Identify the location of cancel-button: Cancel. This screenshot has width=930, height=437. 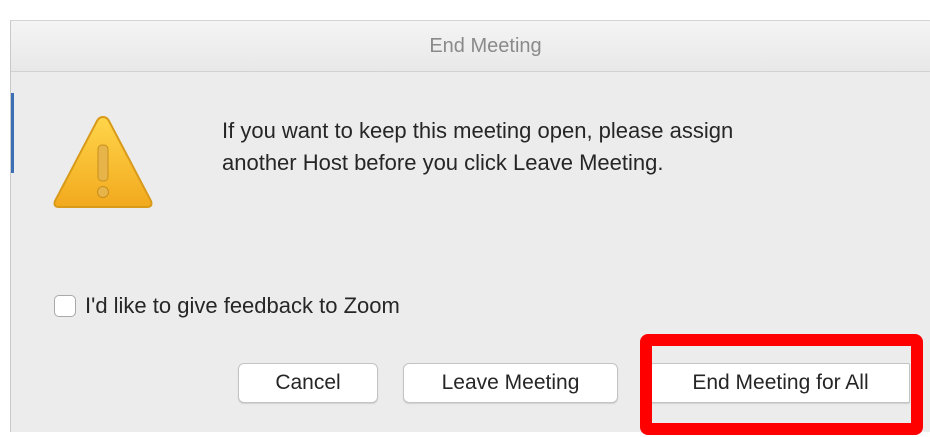
(308, 383).